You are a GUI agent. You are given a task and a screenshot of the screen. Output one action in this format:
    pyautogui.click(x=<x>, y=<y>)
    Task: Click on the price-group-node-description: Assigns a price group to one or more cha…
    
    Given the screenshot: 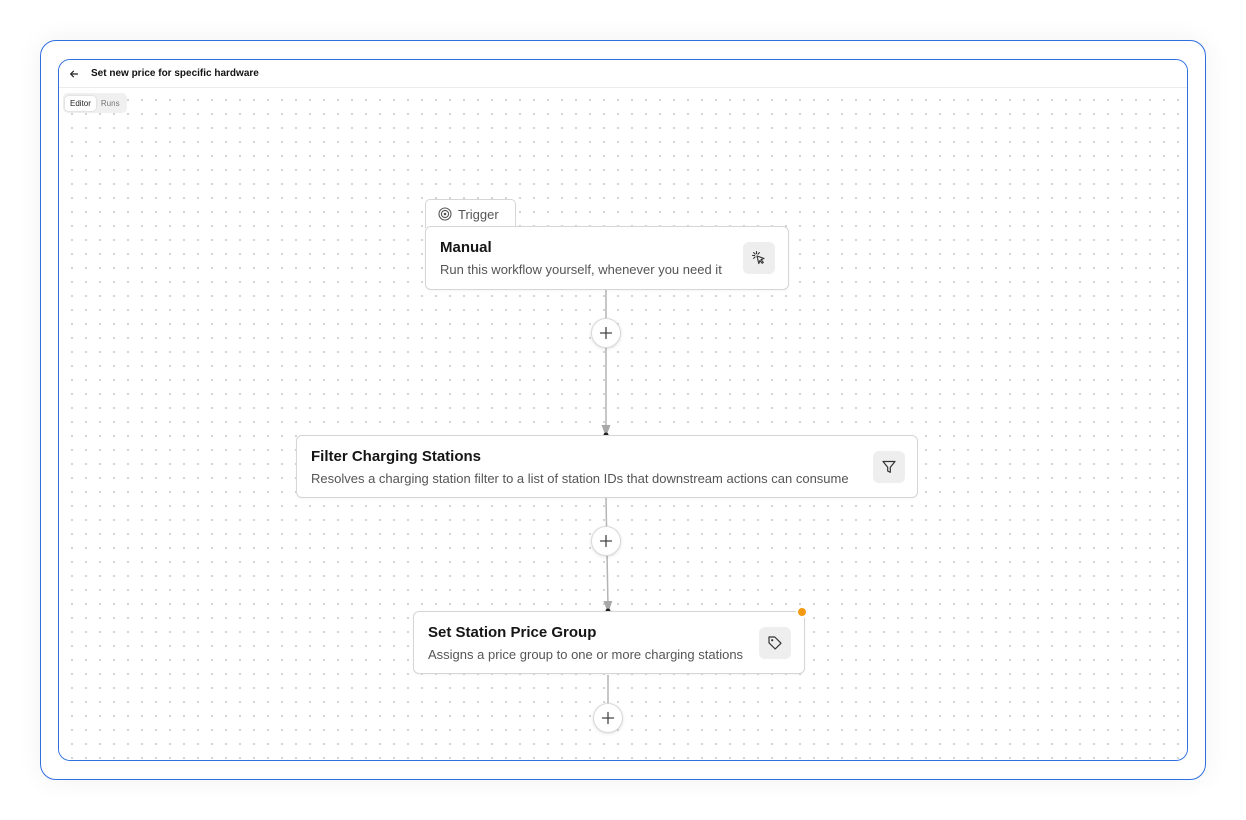 What is the action you would take?
    pyautogui.click(x=586, y=654)
    